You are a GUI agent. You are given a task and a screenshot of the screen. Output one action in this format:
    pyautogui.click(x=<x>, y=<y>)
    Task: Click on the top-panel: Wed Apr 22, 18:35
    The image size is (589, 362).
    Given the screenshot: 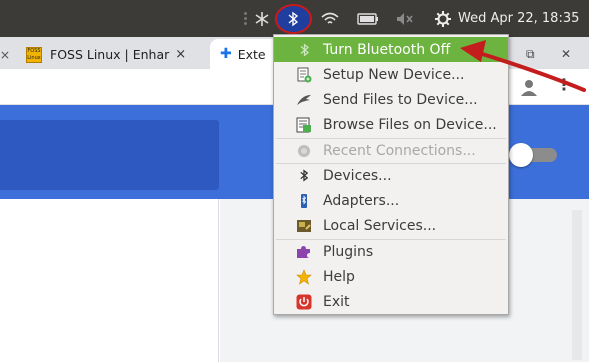 What is the action you would take?
    pyautogui.click(x=294, y=18)
    